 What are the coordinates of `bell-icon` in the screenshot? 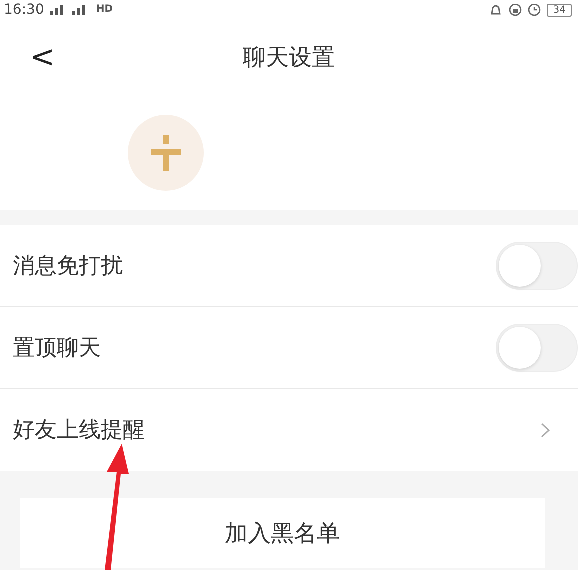 It's located at (496, 10).